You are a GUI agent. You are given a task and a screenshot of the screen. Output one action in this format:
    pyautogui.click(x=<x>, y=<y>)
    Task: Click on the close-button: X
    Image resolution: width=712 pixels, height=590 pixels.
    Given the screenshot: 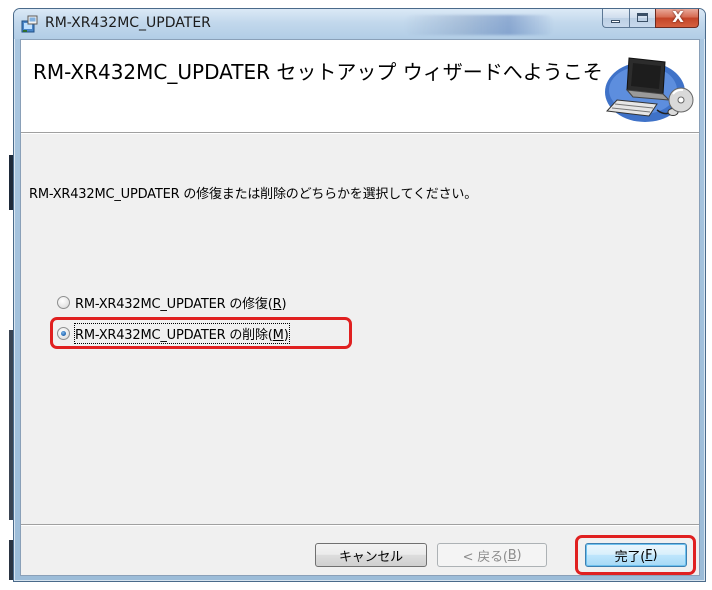 What is the action you would take?
    pyautogui.click(x=677, y=18)
    